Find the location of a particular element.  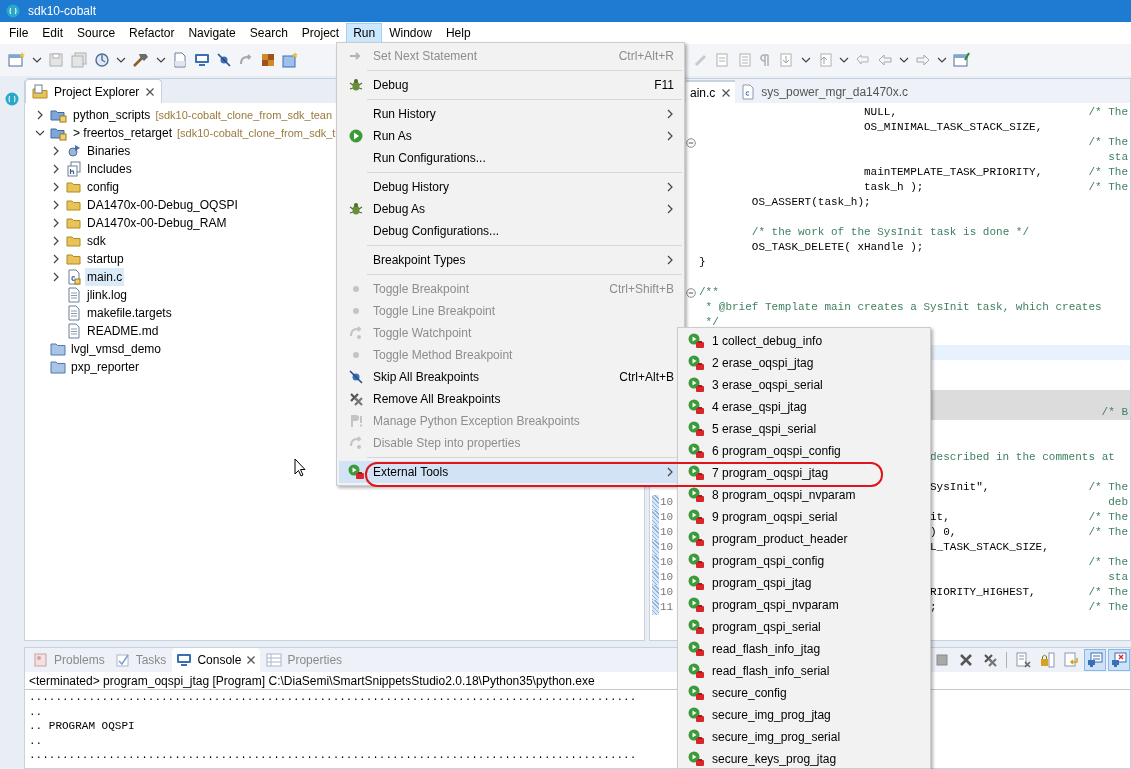

menu-item: program_product_header is located at coordinates (804, 539).